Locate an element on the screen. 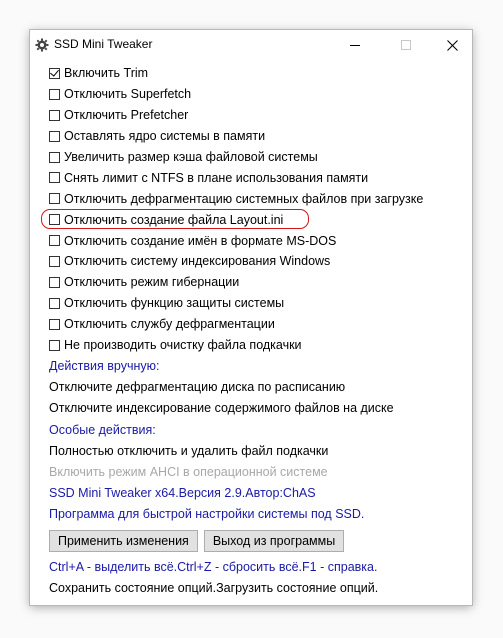 This screenshot has width=503, height=638. option-disable-indexing: Отключить систему индексирования Windows is located at coordinates (256, 261).